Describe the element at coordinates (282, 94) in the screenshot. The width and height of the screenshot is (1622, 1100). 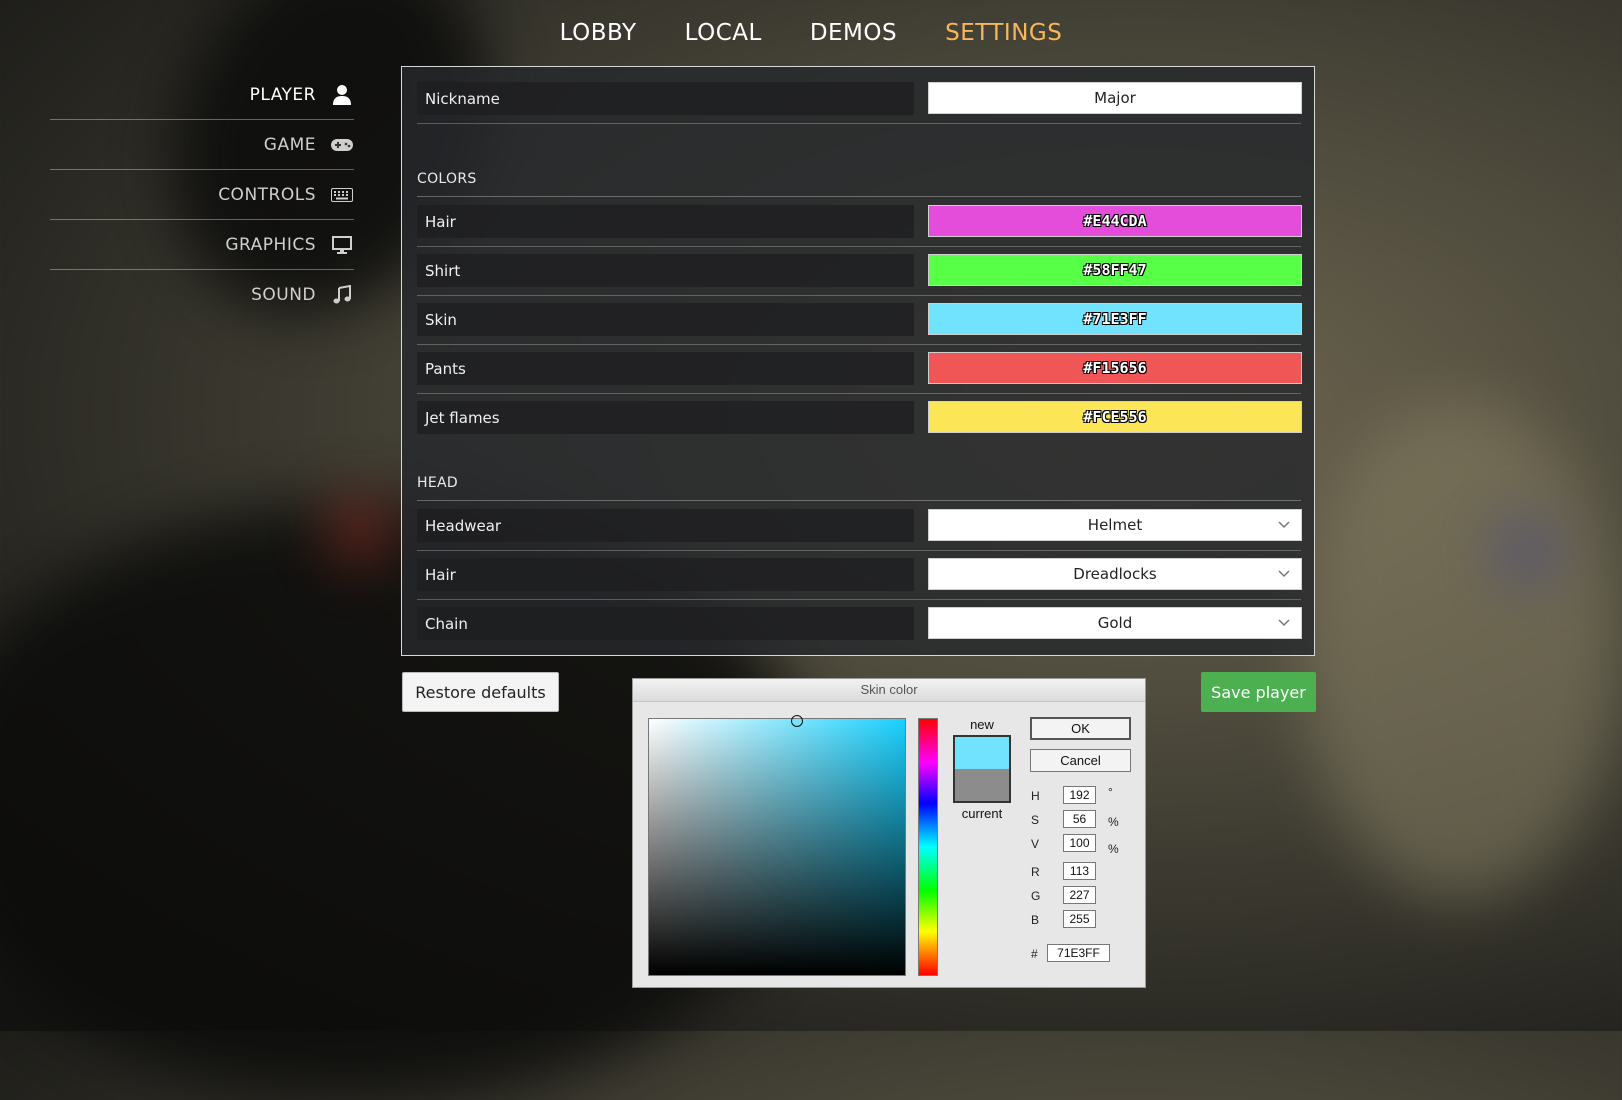
I see `sidebar-item-label: PLAYER` at that location.